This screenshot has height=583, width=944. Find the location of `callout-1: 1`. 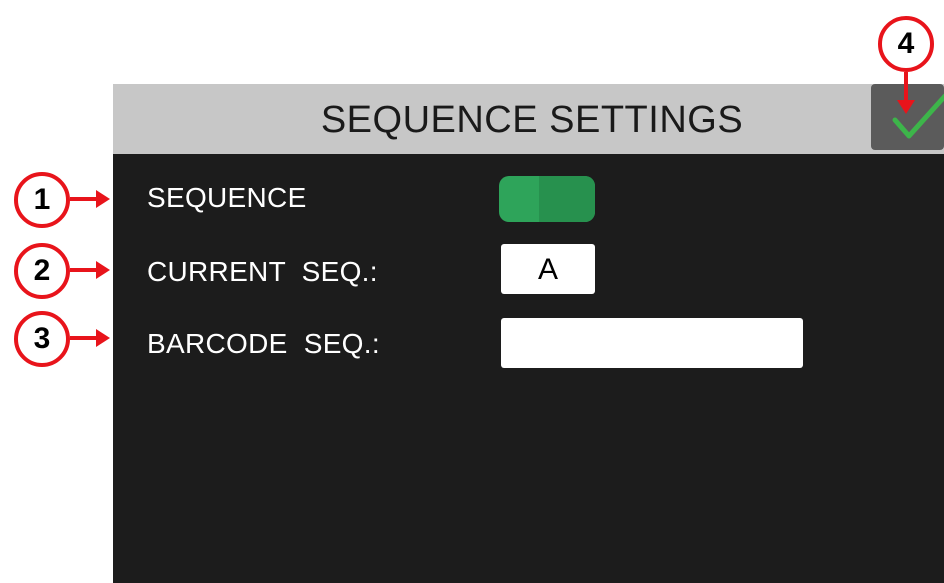

callout-1: 1 is located at coordinates (42, 200).